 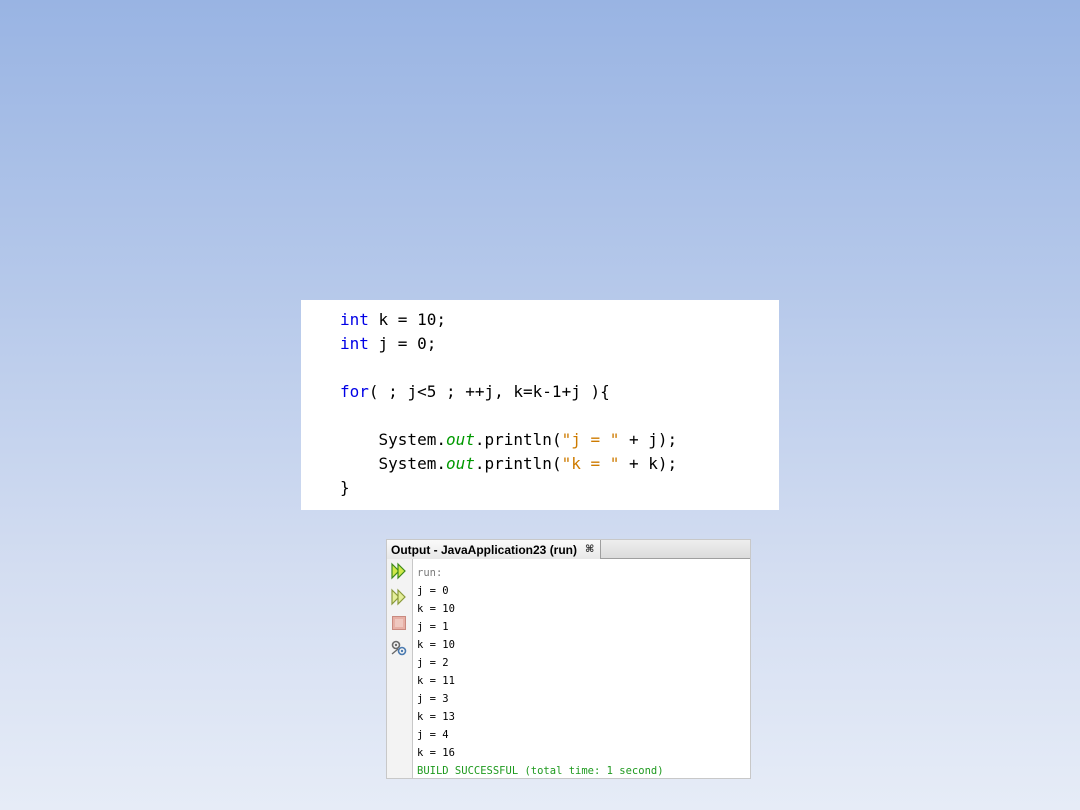 I want to click on stop-icon, so click(x=399, y=623).